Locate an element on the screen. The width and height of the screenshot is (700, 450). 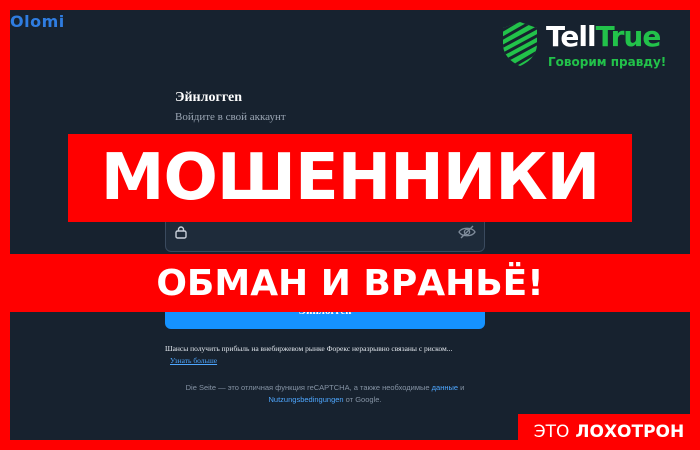
telltrue-name-tell: Tell is located at coordinates (571, 36).